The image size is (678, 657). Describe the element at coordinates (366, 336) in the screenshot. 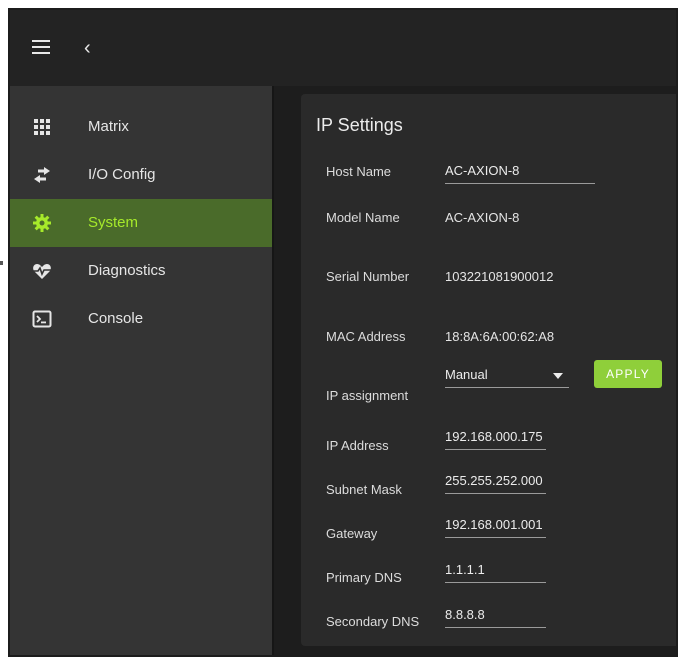

I see `mac-address-label: MAC Address` at that location.